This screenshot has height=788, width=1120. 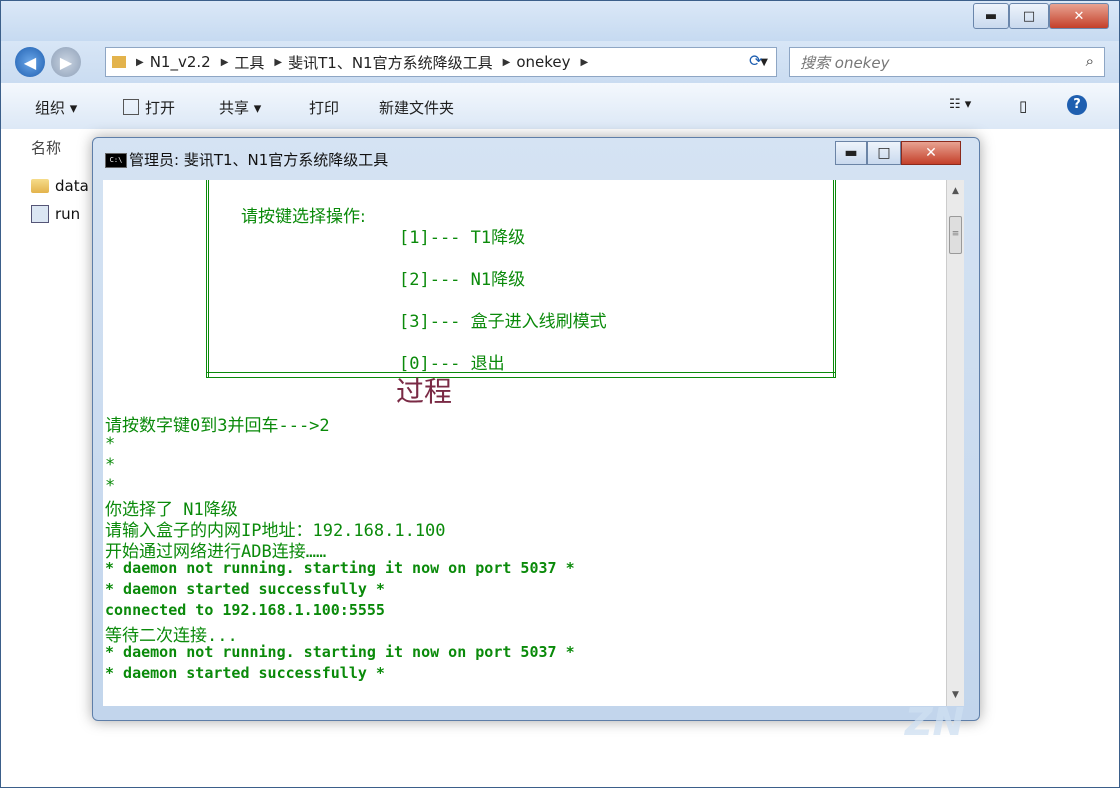 What do you see at coordinates (560, 21) in the screenshot?
I see `explorer-titlebar: ▬ □ ✕` at bounding box center [560, 21].